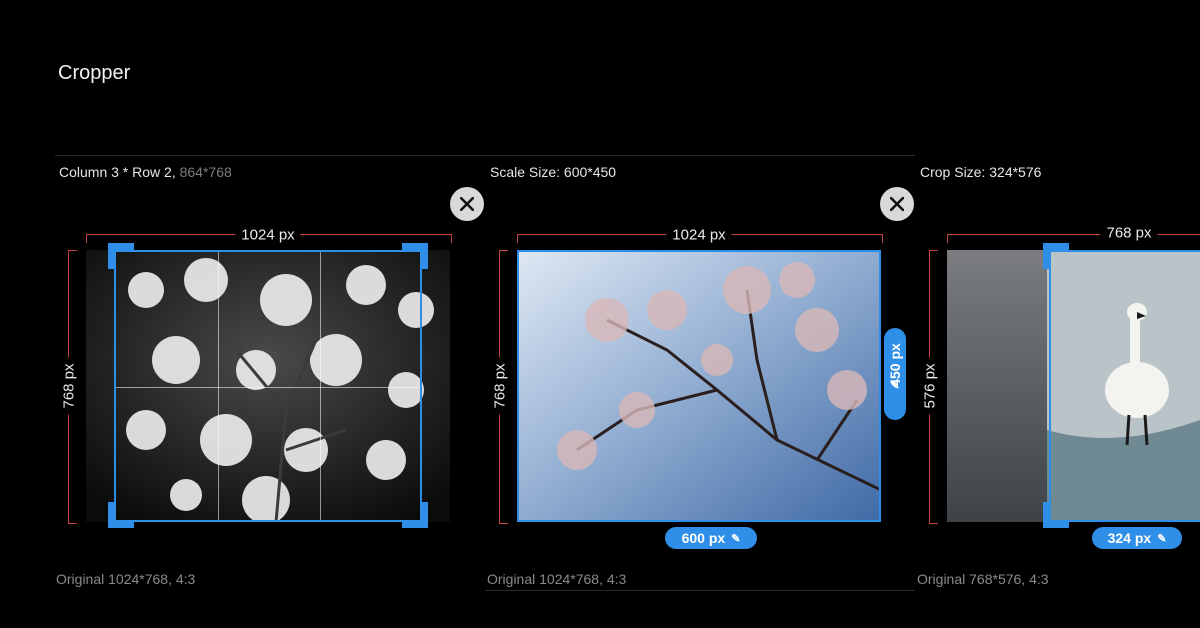 This screenshot has width=1200, height=628. What do you see at coordinates (1129, 538) in the screenshot?
I see `width-value: 324 px` at bounding box center [1129, 538].